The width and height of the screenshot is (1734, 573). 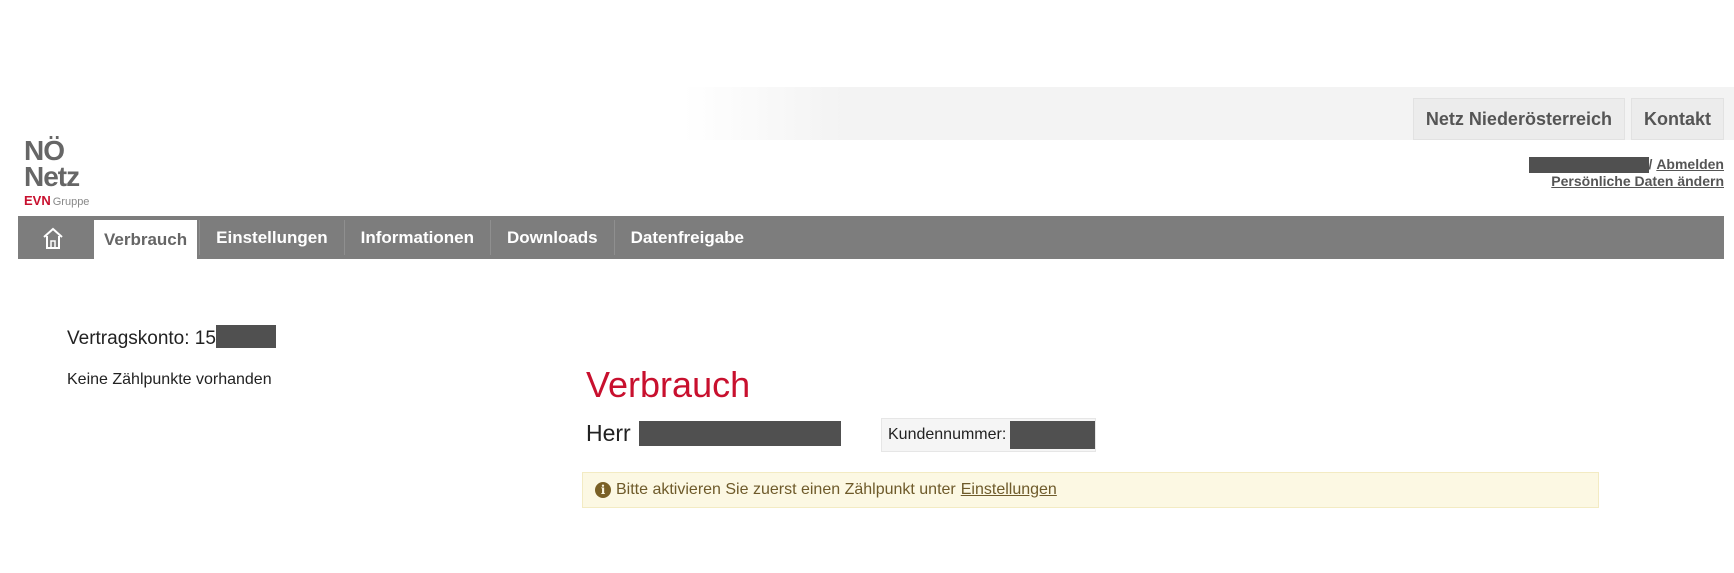 I want to click on edit-profile-link: Persönliche Daten ändern, so click(x=1637, y=181).